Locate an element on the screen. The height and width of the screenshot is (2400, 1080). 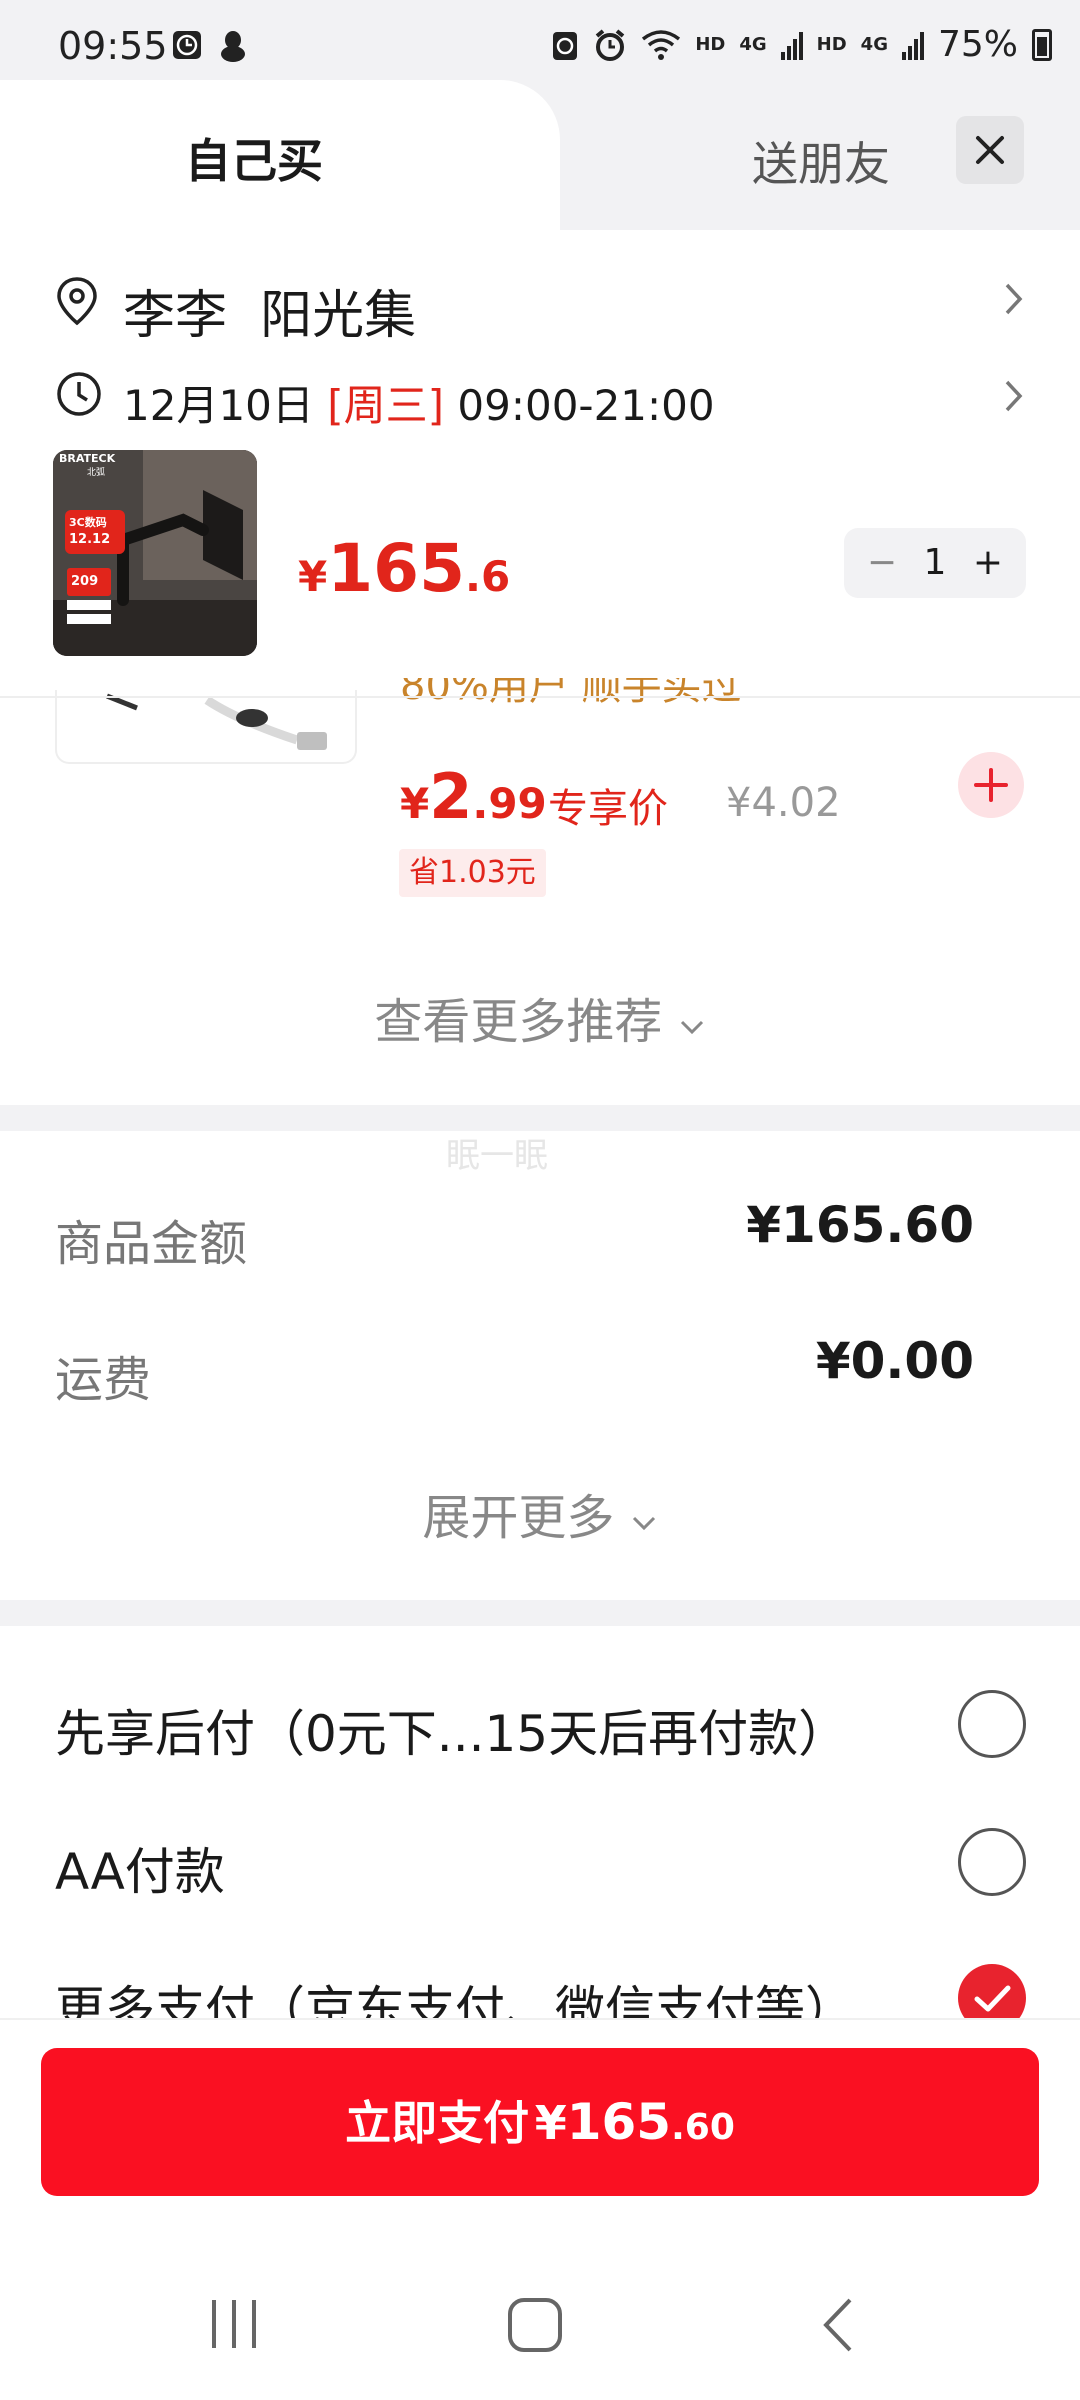
quantity-value: 1 is located at coordinates (935, 562).